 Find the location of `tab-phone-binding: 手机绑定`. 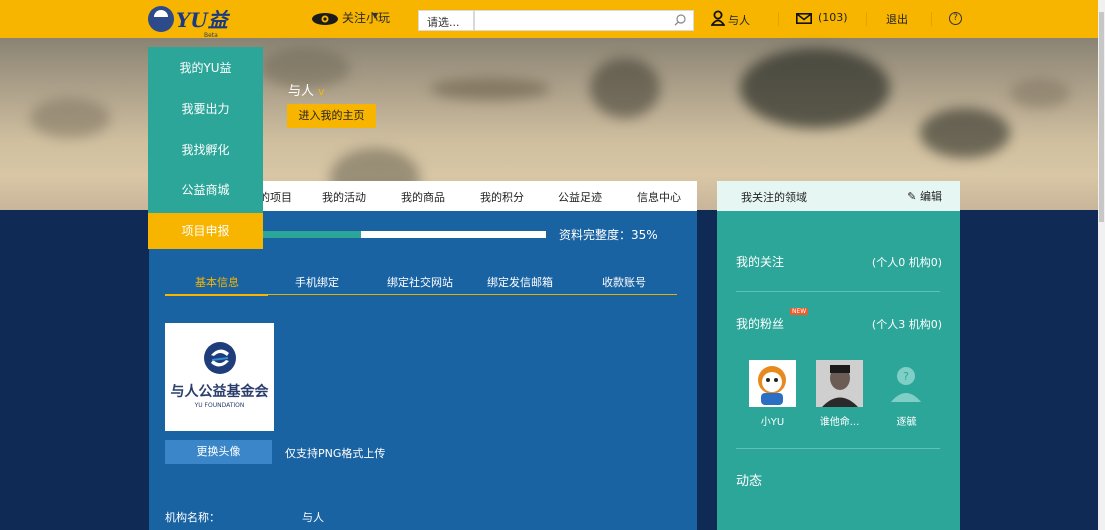

tab-phone-binding: 手机绑定 is located at coordinates (317, 282).